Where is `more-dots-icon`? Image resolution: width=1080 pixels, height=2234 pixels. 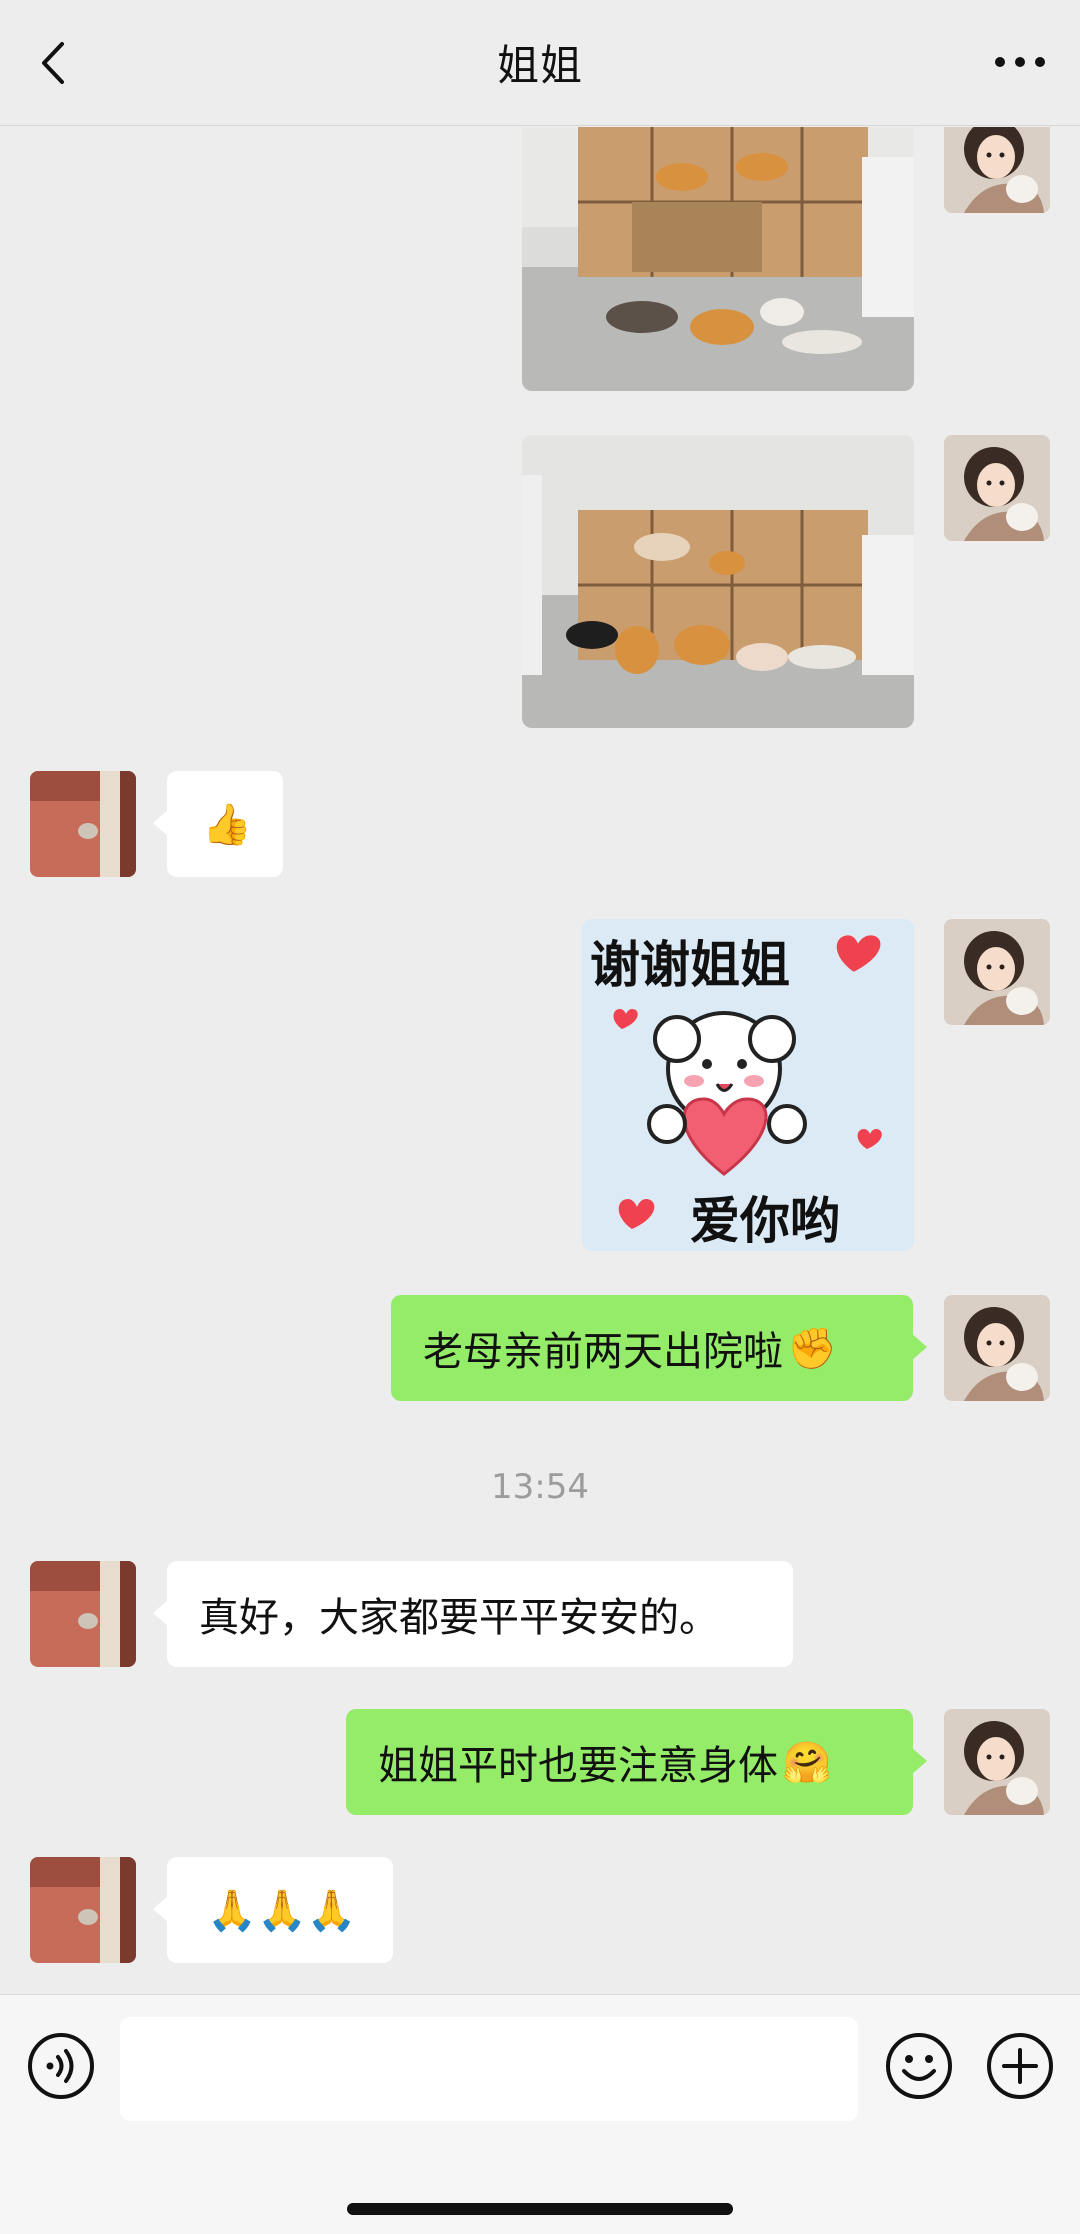 more-dots-icon is located at coordinates (1020, 62).